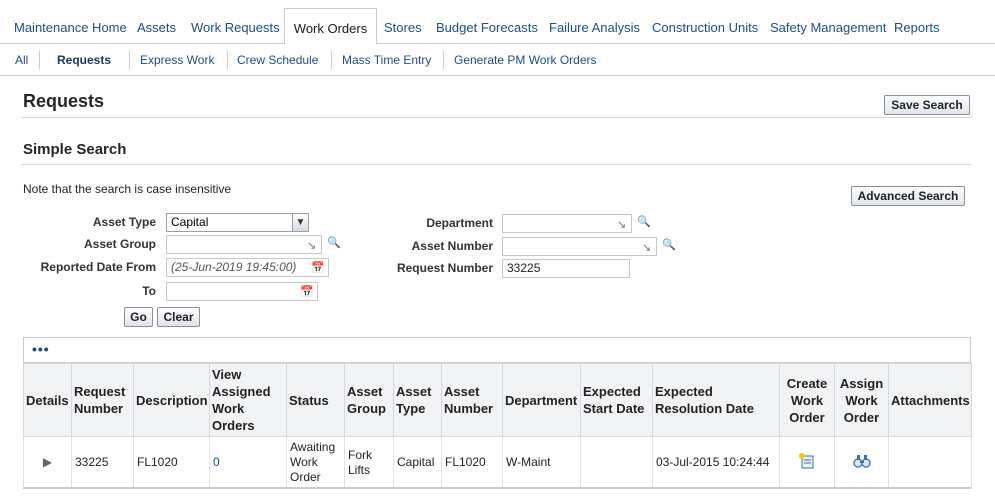 The width and height of the screenshot is (995, 497). Describe the element at coordinates (567, 223) in the screenshot. I see `department-input` at that location.